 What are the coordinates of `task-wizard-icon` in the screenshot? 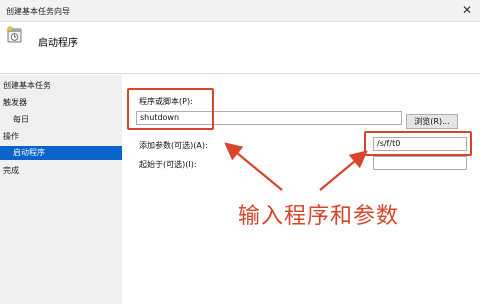 It's located at (14, 34).